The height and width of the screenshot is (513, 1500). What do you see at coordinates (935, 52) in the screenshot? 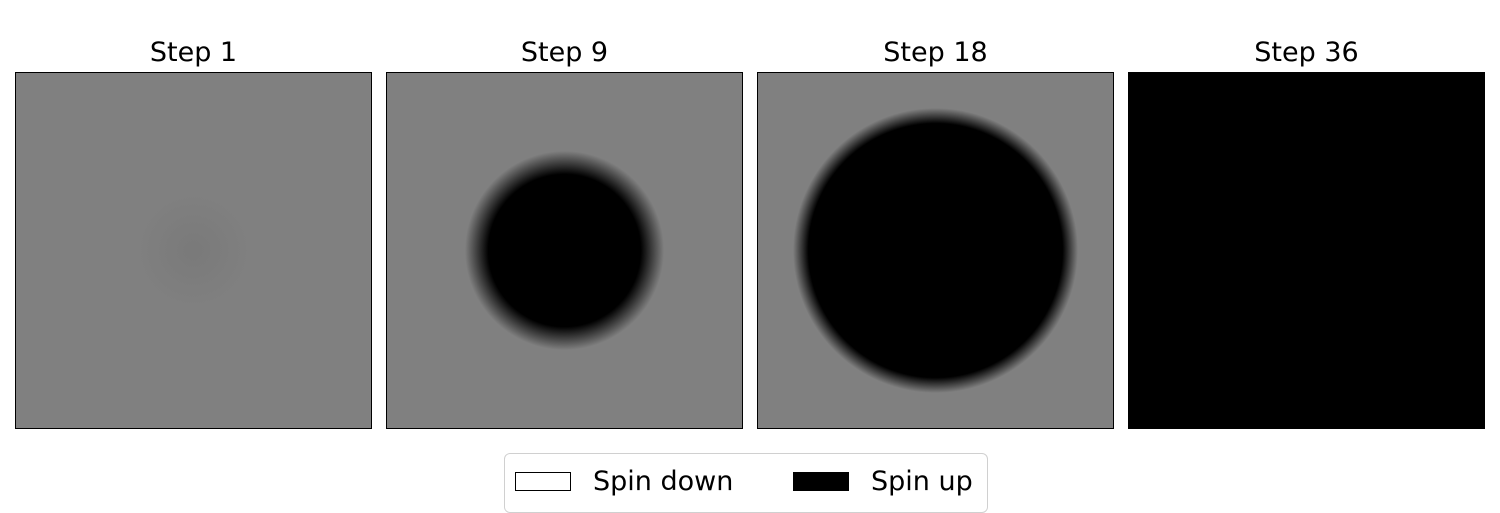
I see `panel-title-3: Step 18` at bounding box center [935, 52].